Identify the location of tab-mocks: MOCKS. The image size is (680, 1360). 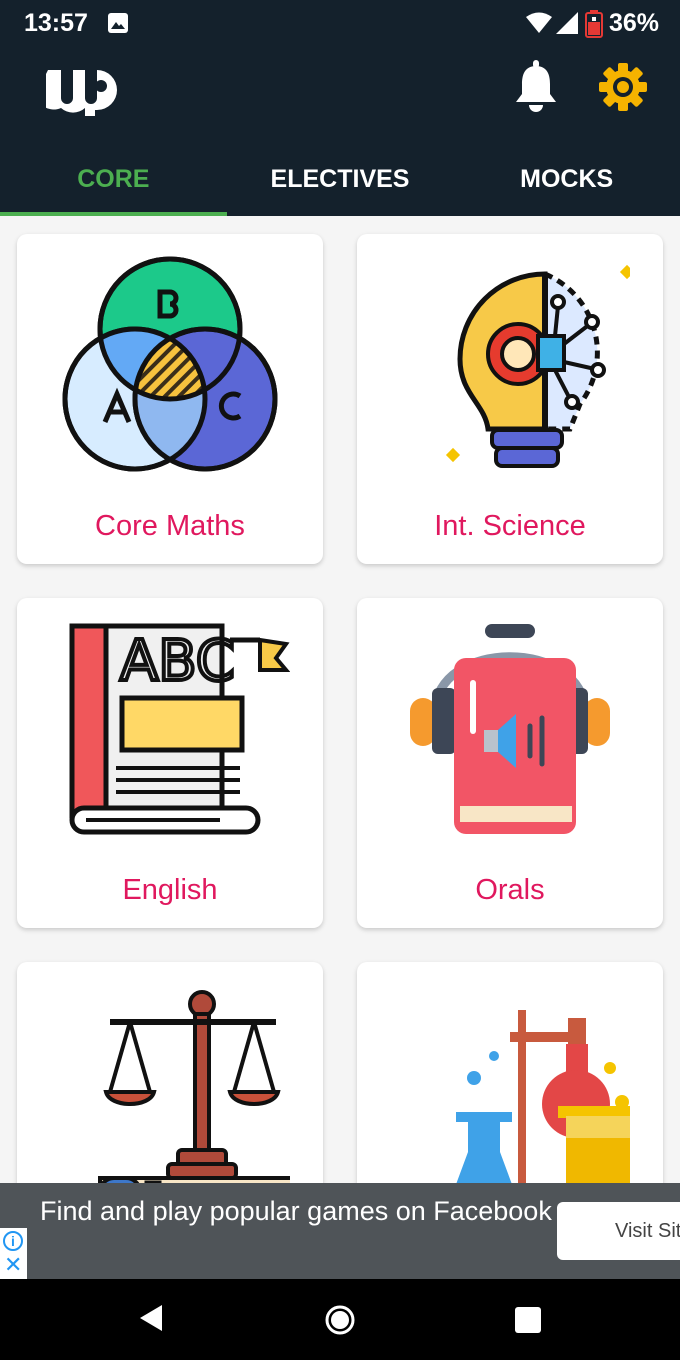
(566, 179).